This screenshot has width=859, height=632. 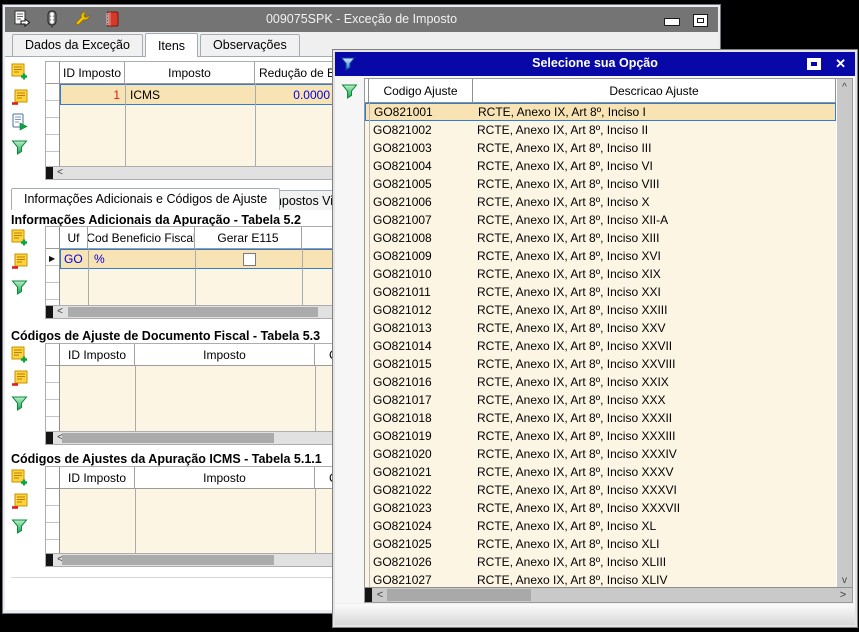 I want to click on execute-button, so click(x=20, y=122).